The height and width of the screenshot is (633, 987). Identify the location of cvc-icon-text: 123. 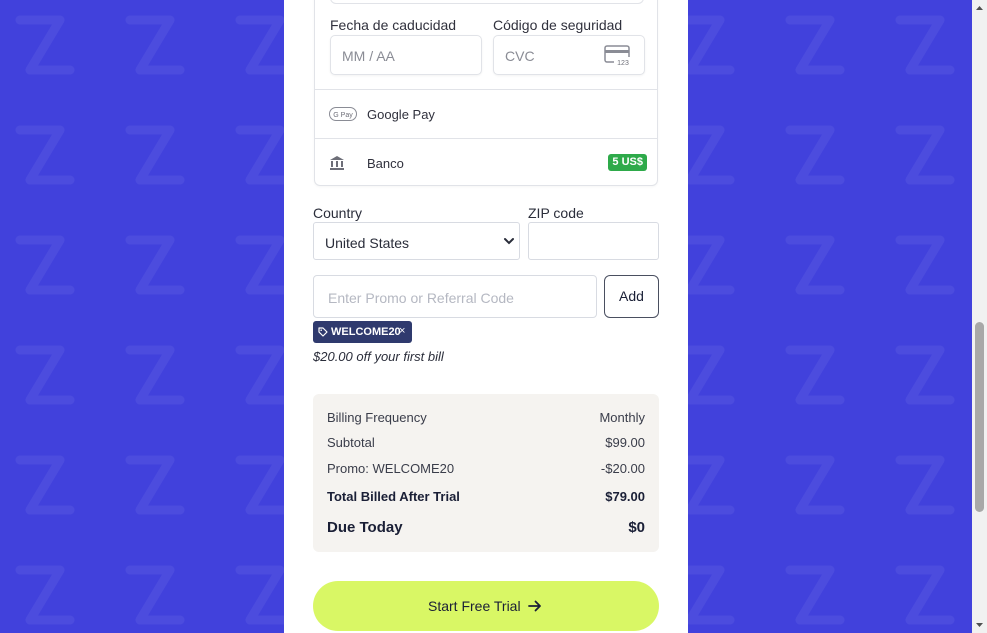
(623, 63).